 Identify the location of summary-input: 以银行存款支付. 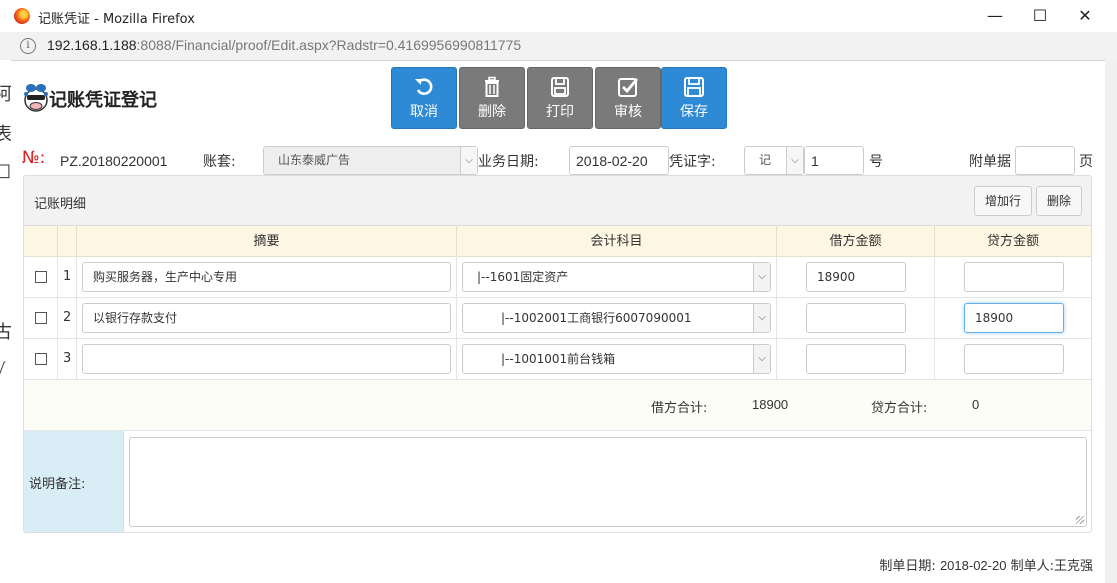
(266, 318).